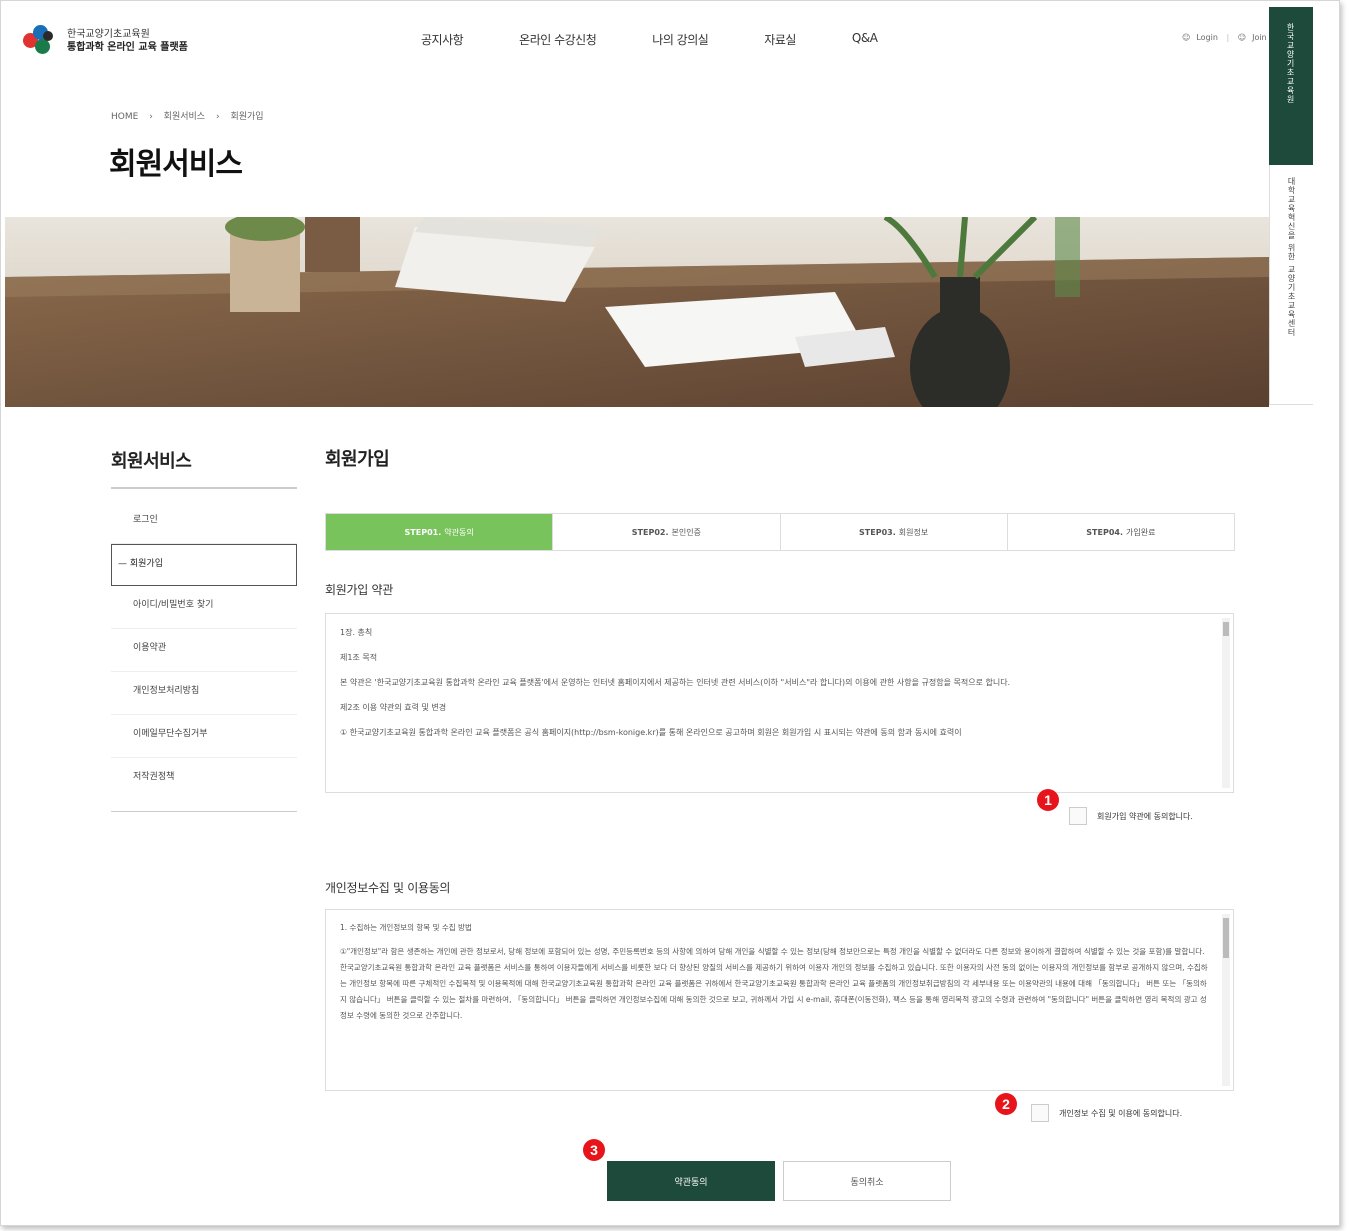 The width and height of the screenshot is (1349, 1231). I want to click on side-tab-light-label: 대학교육혁신을 위한 교양기초교육센터, so click(1291, 257).